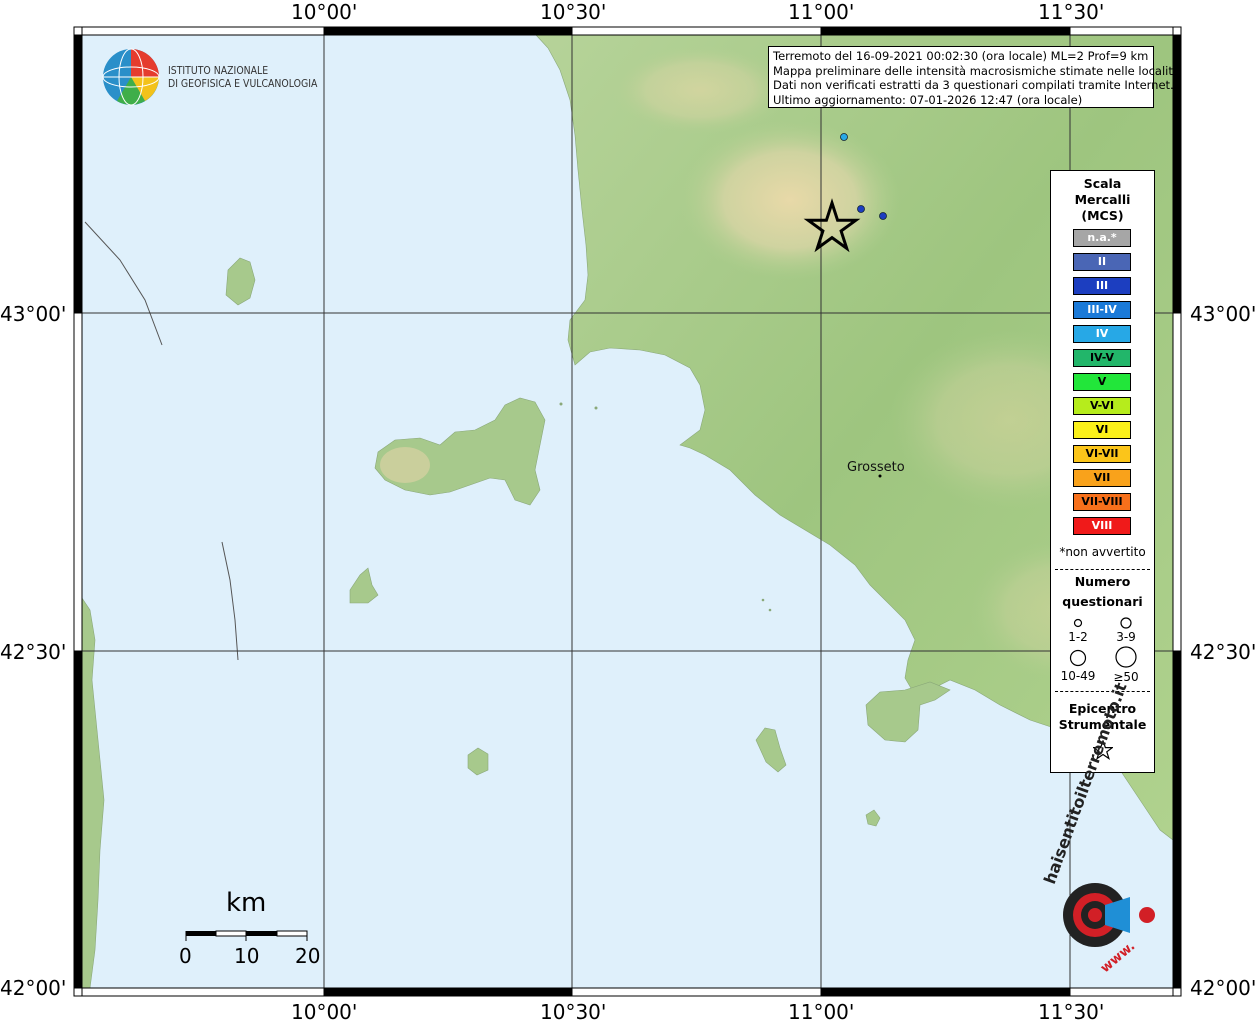  Describe the element at coordinates (1102, 430) in the screenshot. I see `mcs-swatch: VI` at that location.